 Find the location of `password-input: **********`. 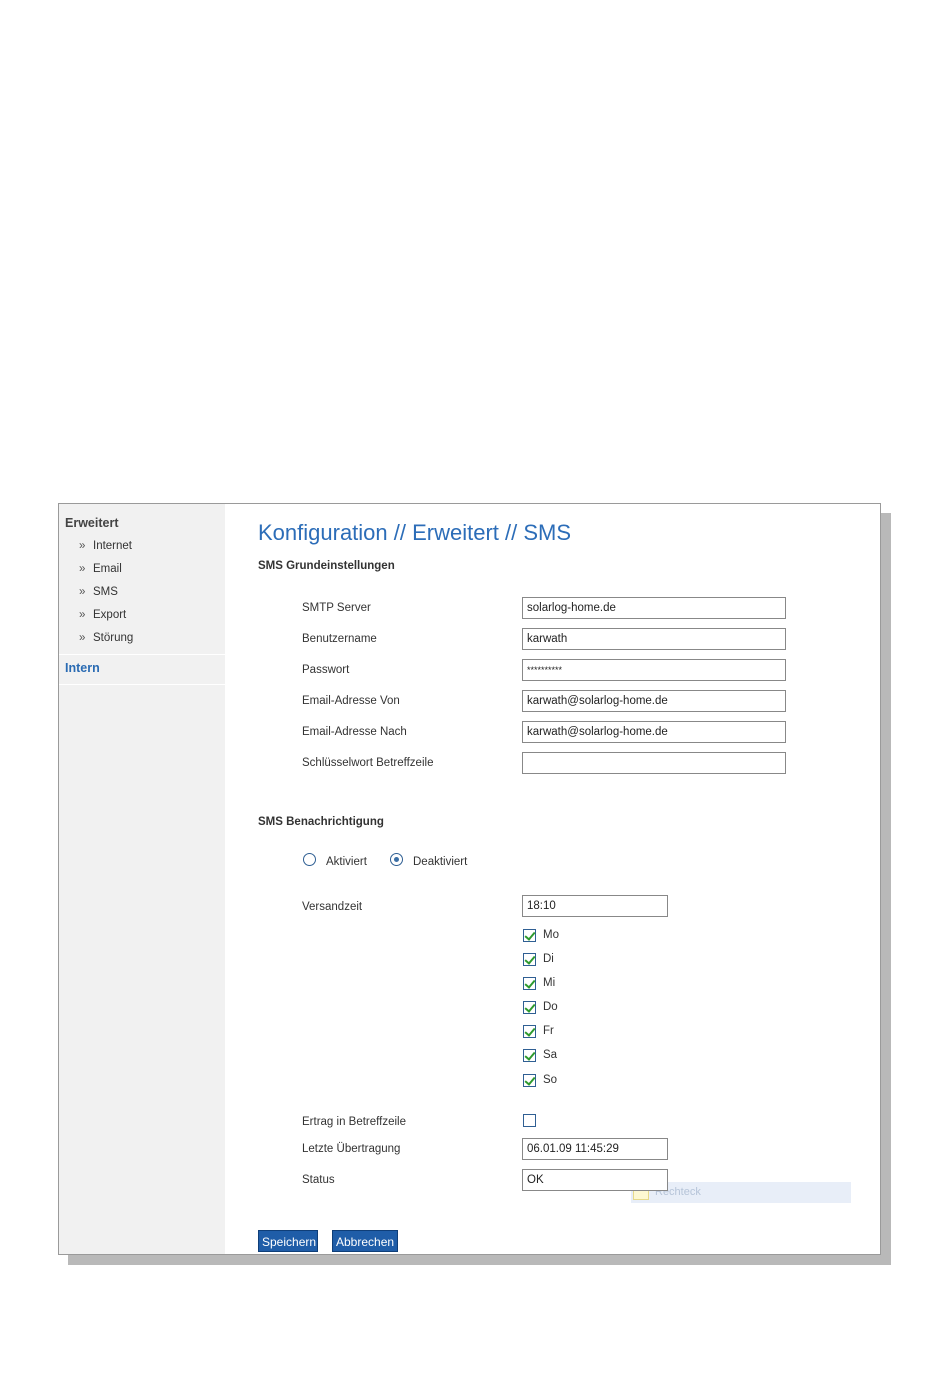

password-input: ********** is located at coordinates (654, 670).